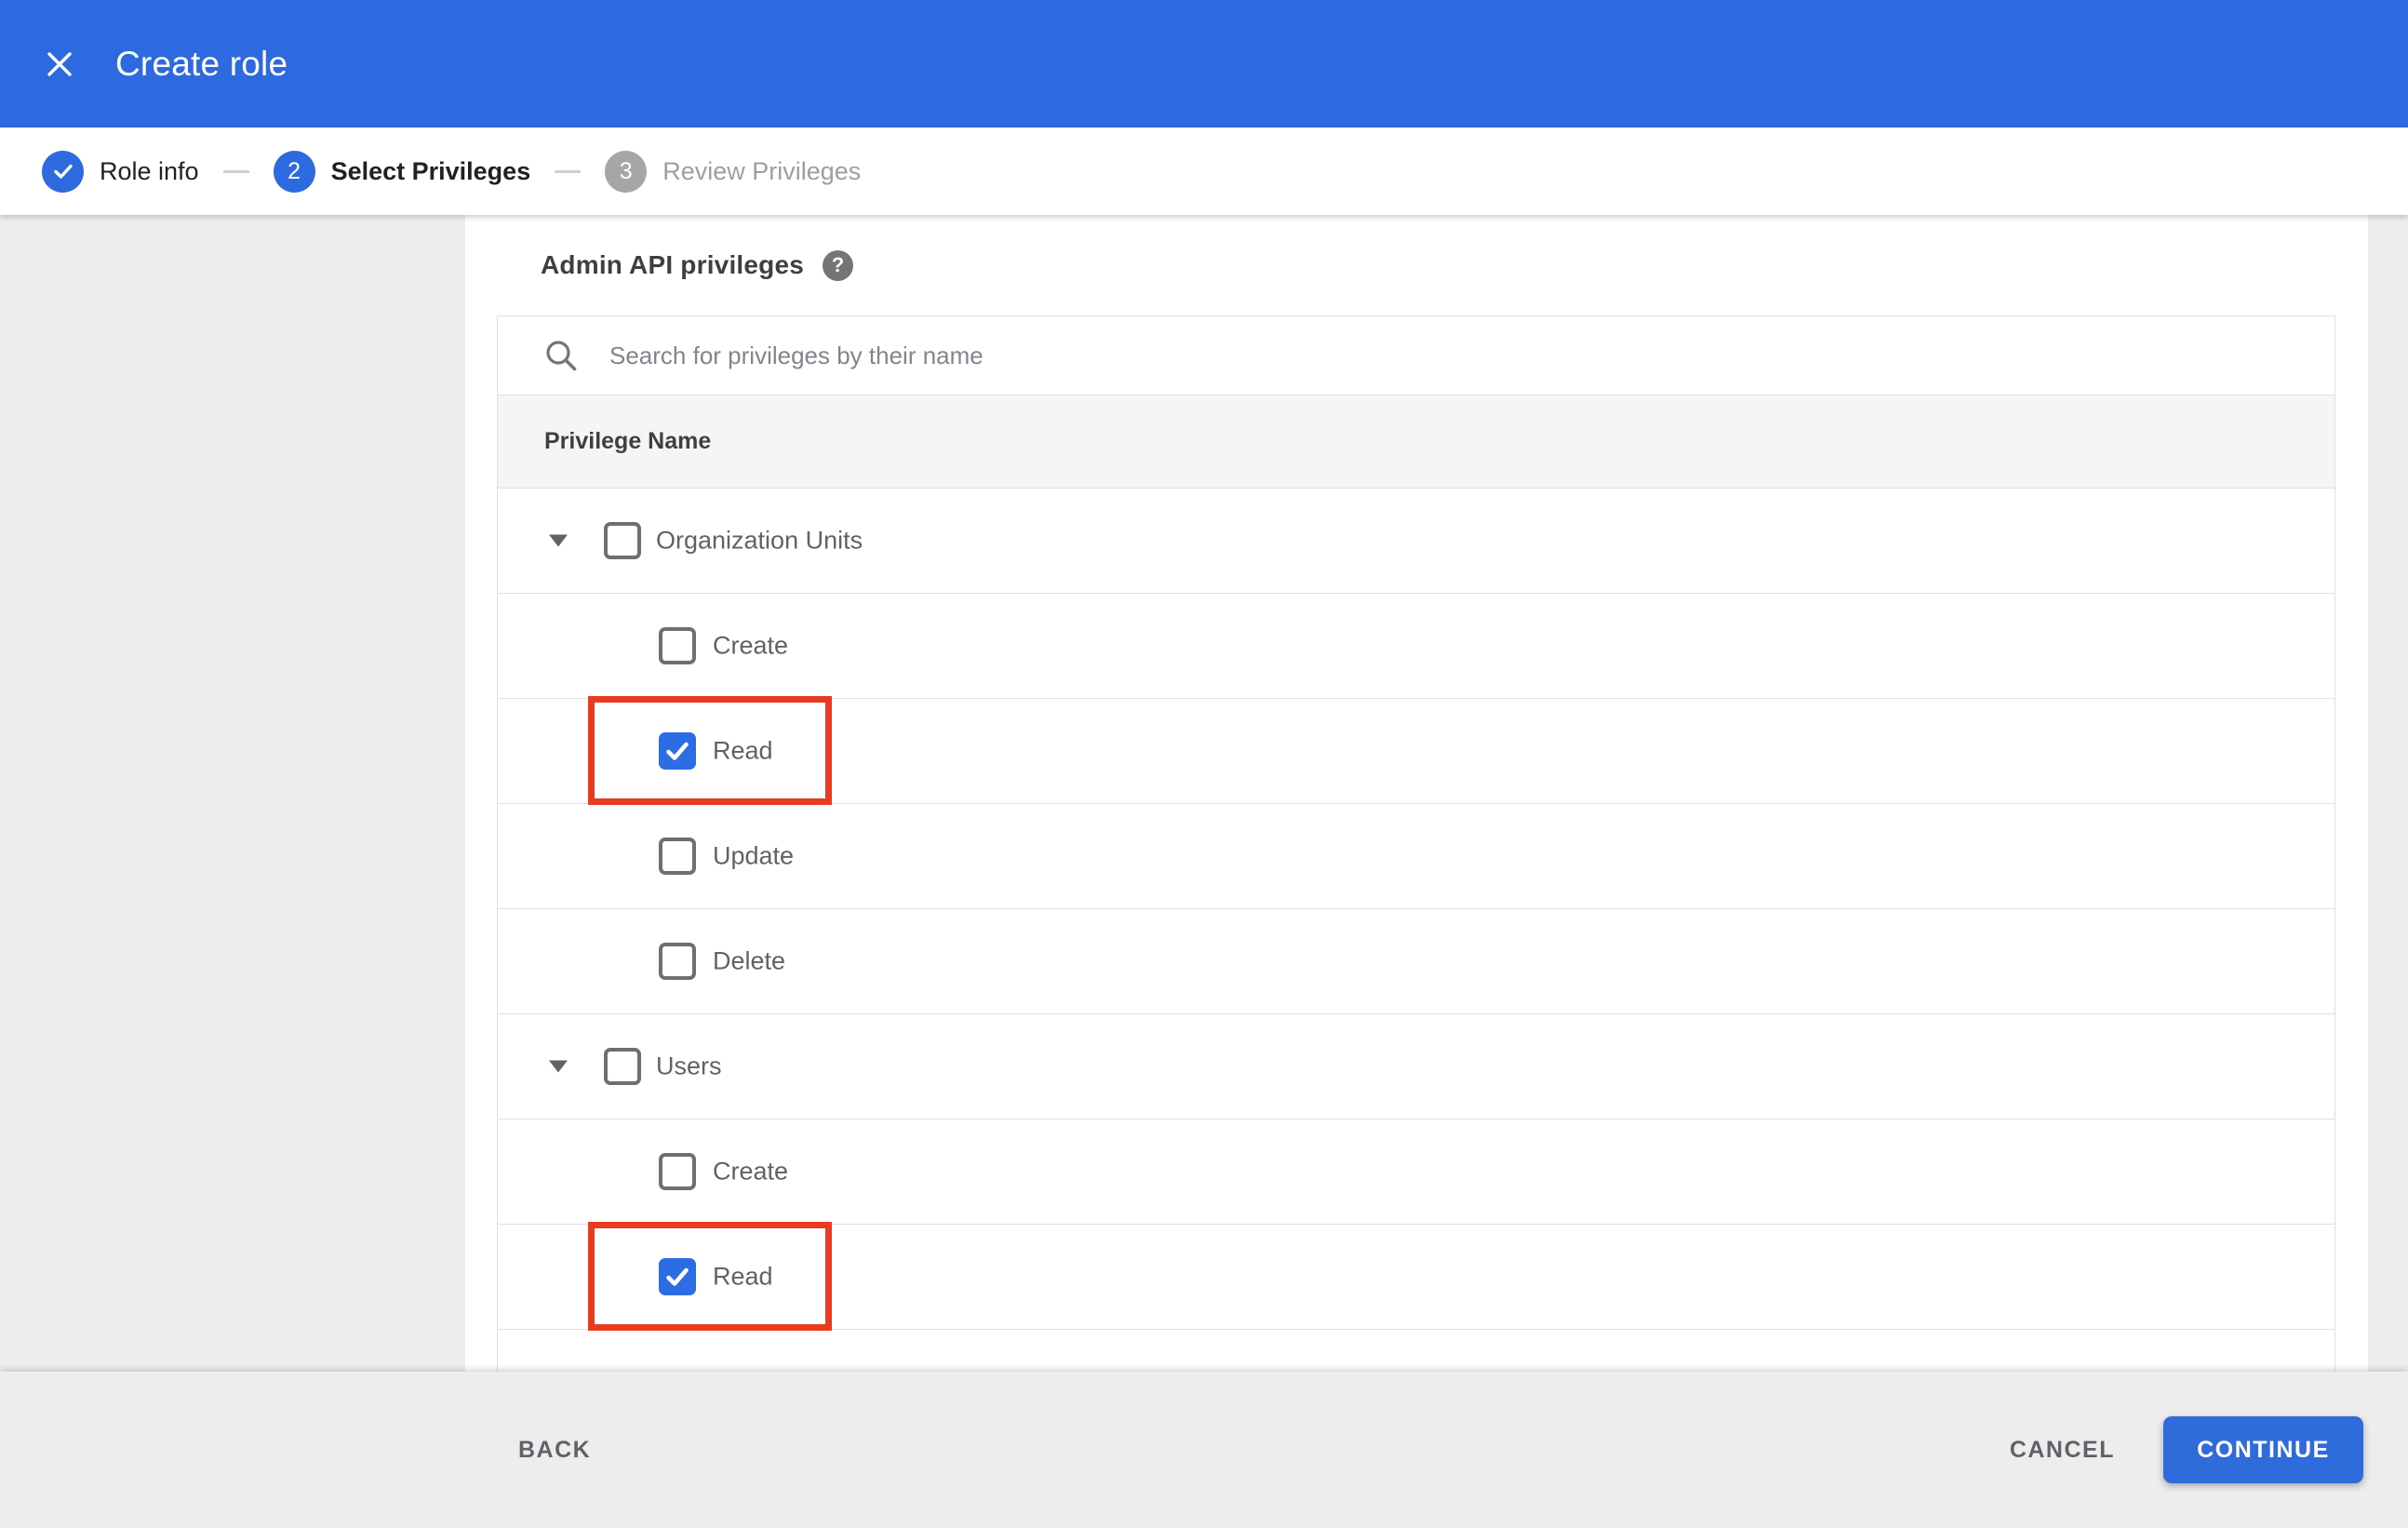 The image size is (2408, 1528). What do you see at coordinates (294, 171) in the screenshot?
I see `step-number-badge: 2` at bounding box center [294, 171].